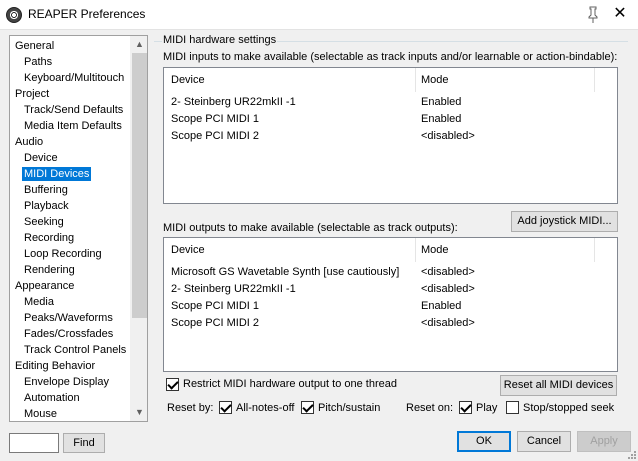 The height and width of the screenshot is (461, 638). What do you see at coordinates (558, 385) in the screenshot?
I see `reset-all-midi-devices-button: Reset all MIDI devices` at bounding box center [558, 385].